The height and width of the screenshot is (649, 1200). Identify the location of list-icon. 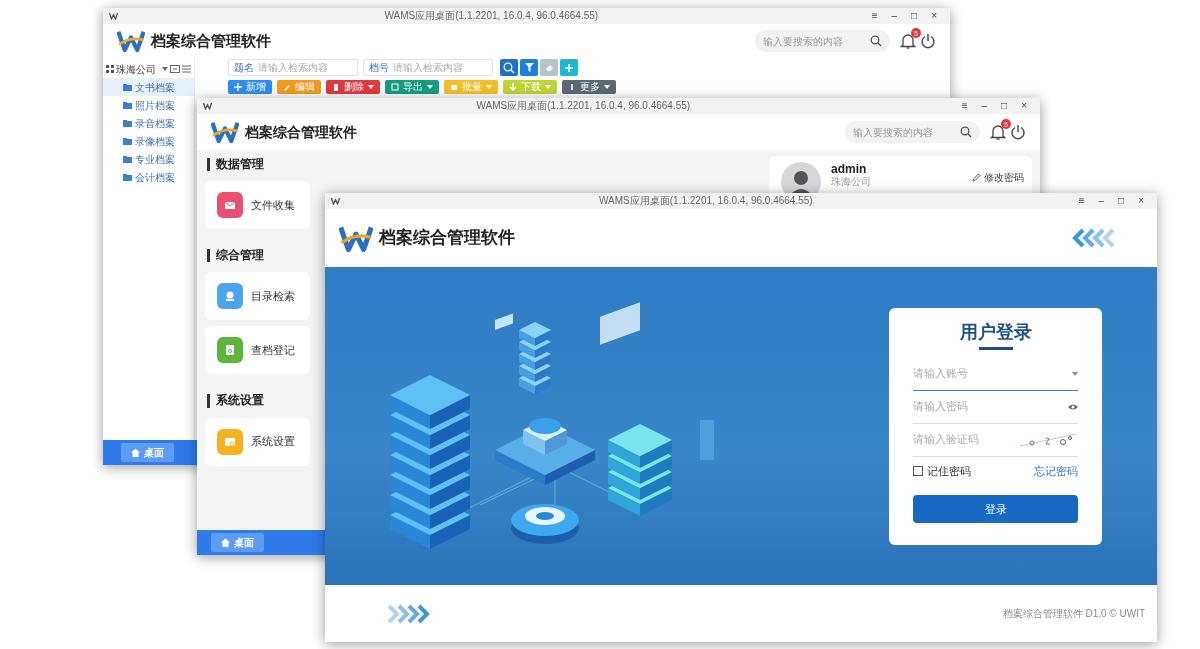
(186, 69).